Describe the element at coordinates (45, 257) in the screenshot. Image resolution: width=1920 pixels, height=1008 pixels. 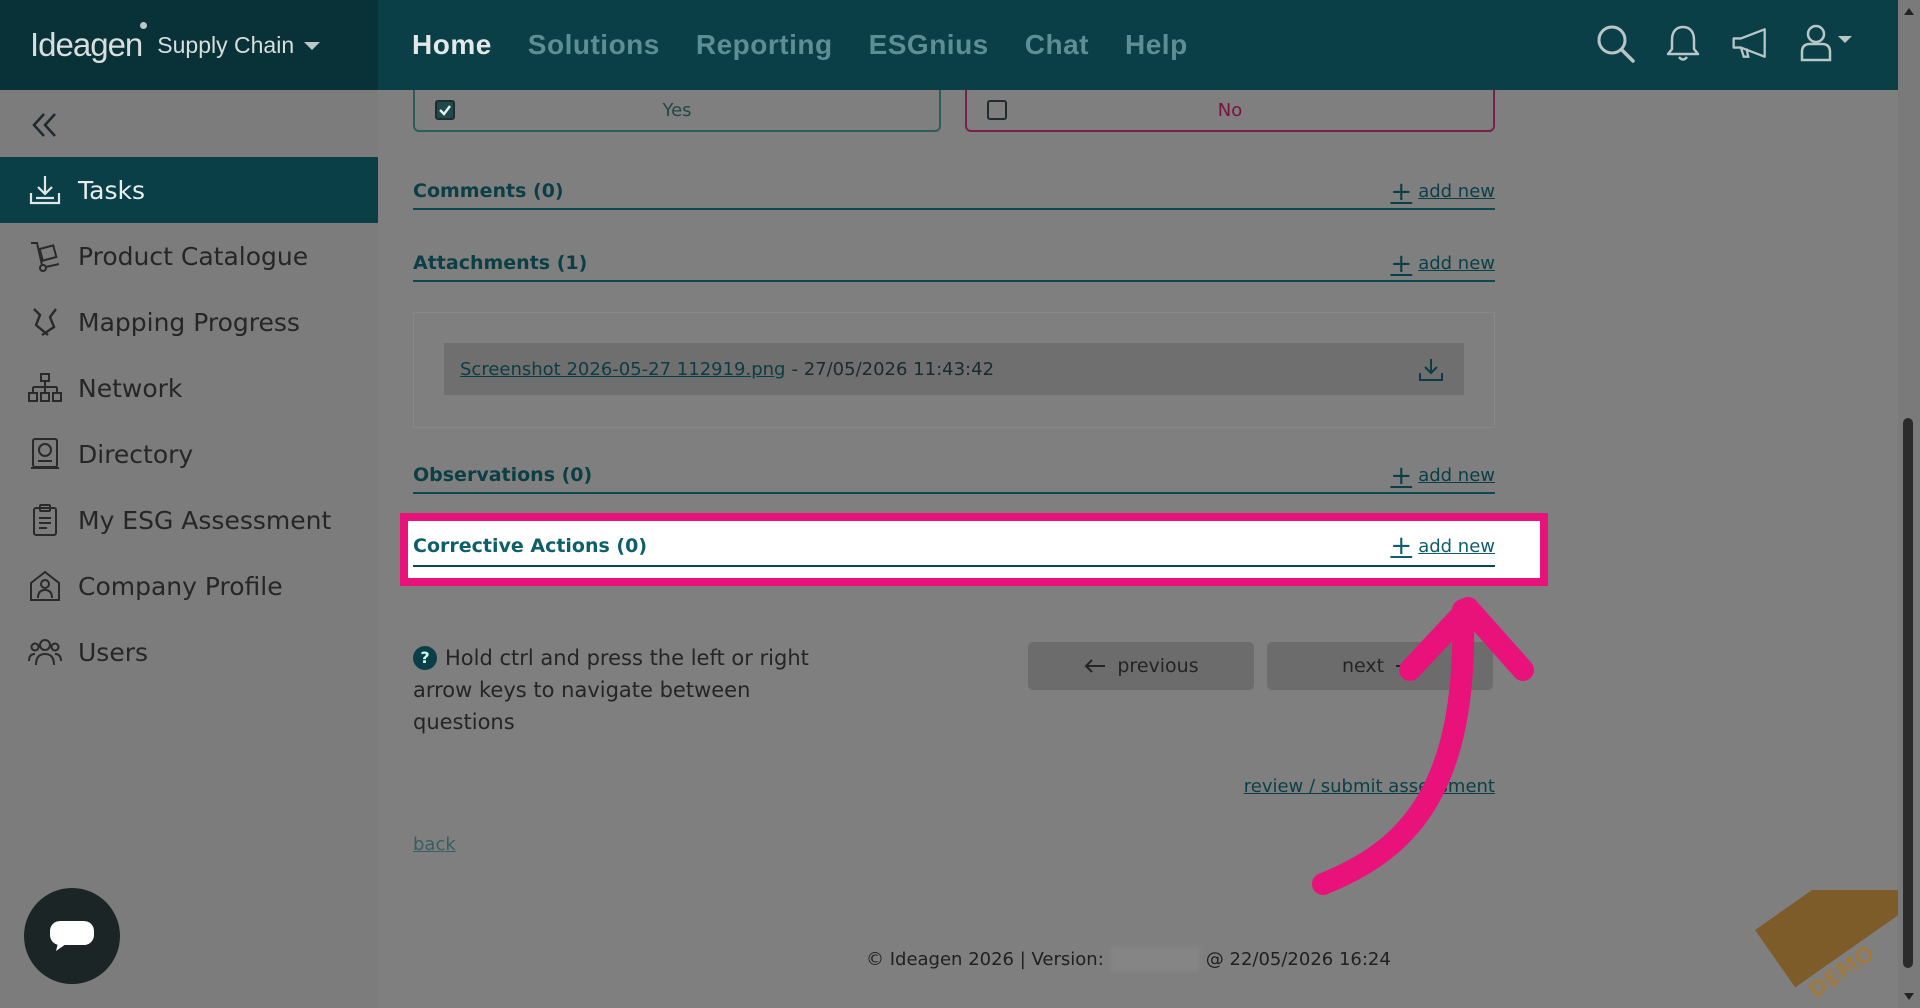
I see `hand-truck-icon` at that location.